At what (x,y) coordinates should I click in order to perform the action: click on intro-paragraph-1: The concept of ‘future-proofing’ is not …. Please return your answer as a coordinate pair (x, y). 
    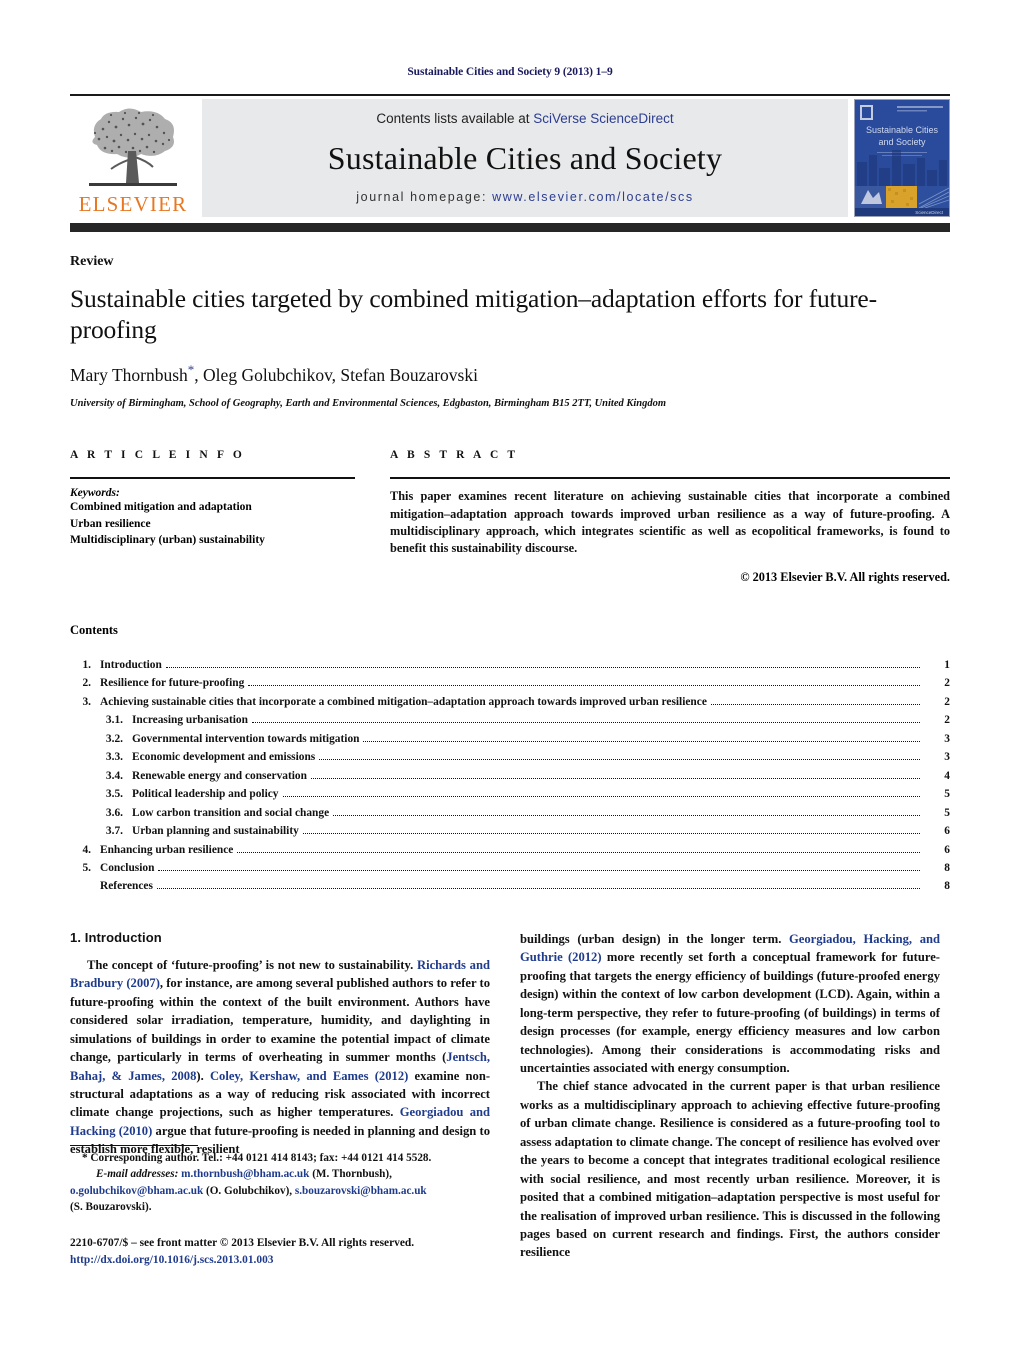
    Looking at the image, I should click on (280, 1057).